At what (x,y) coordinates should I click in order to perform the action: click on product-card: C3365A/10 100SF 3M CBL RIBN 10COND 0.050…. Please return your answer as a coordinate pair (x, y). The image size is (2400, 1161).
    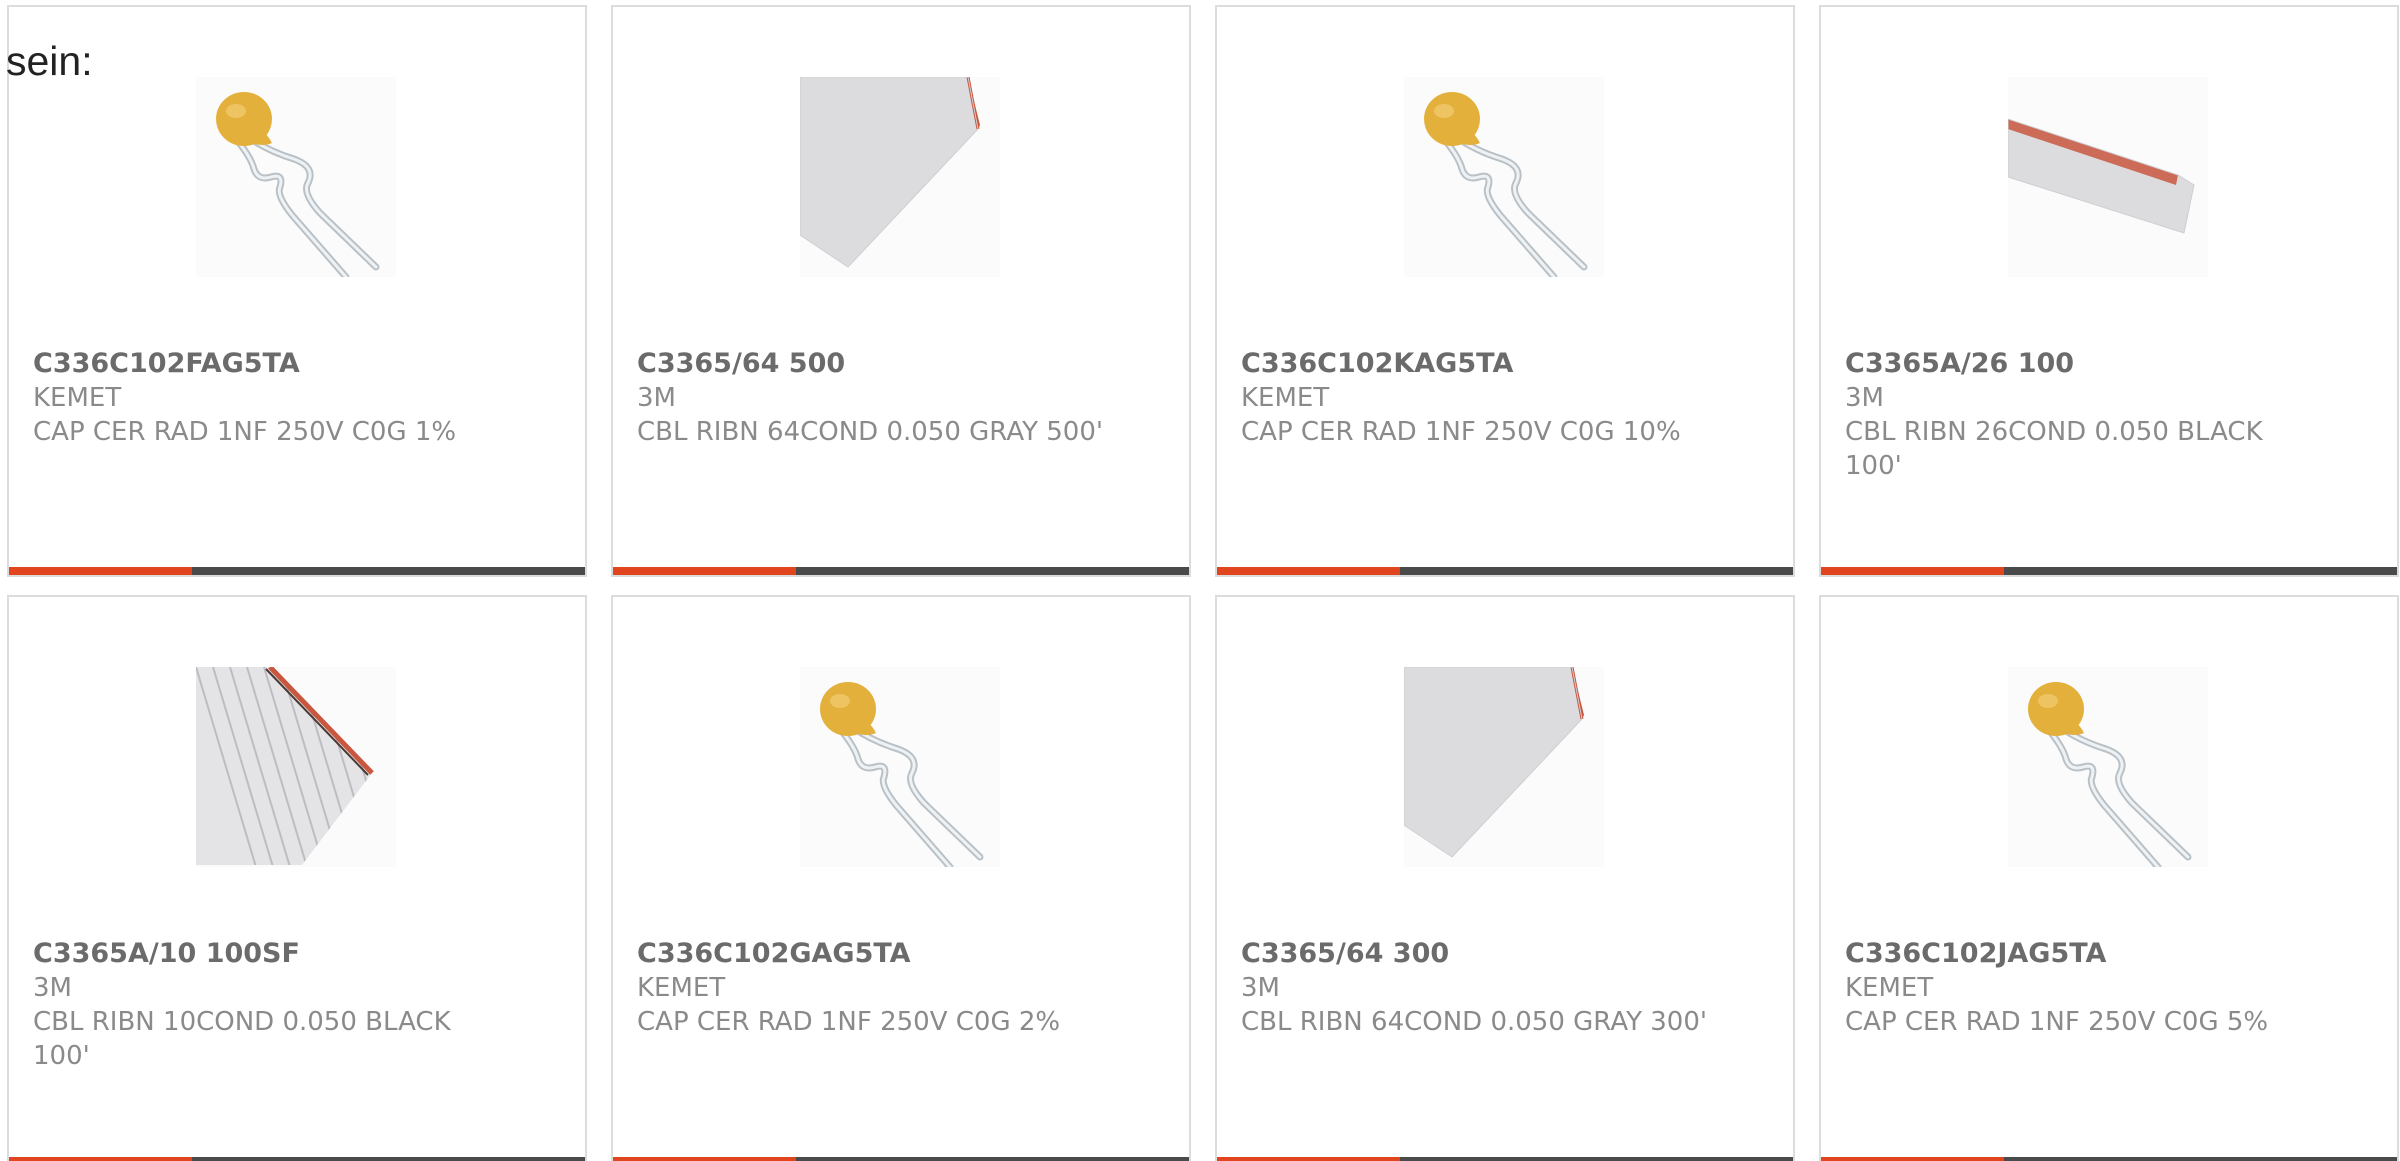
    Looking at the image, I should click on (297, 878).